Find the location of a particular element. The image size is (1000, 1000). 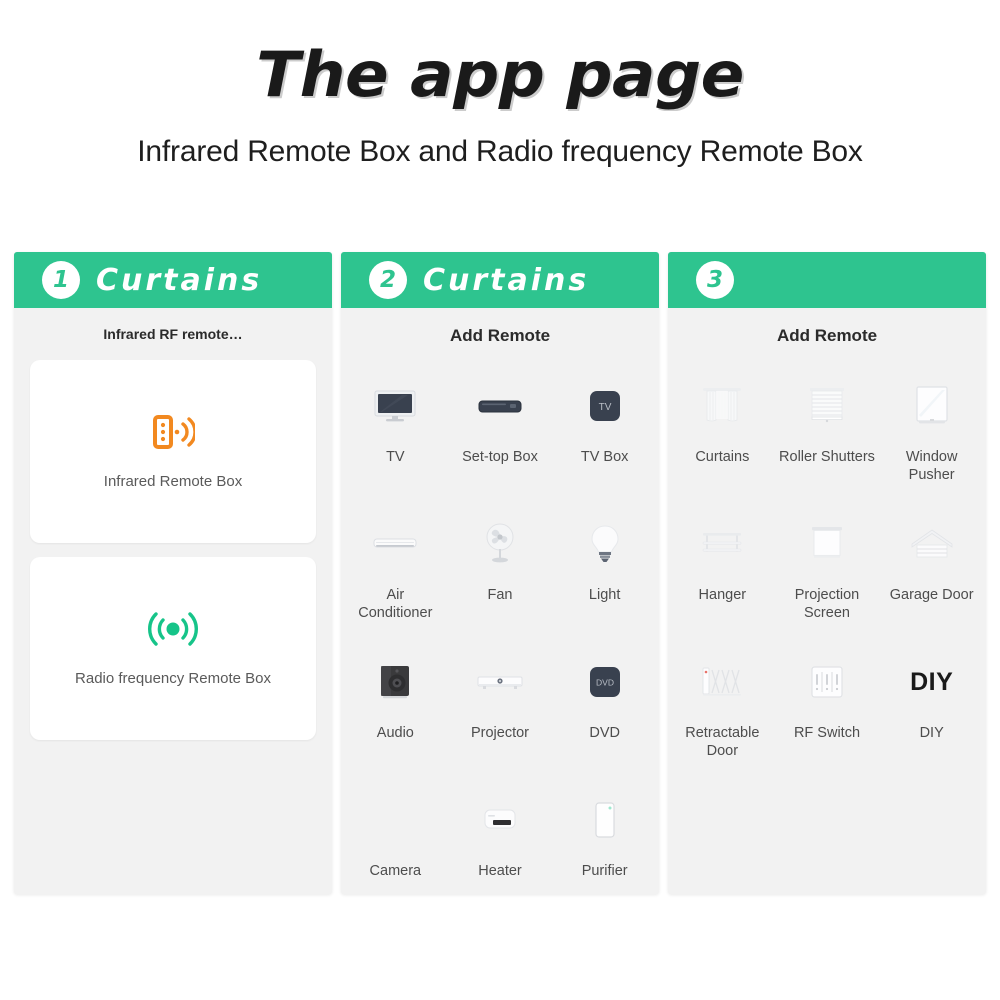

infrared-remote-box-label: Infrared Remote Box is located at coordinates (173, 481).